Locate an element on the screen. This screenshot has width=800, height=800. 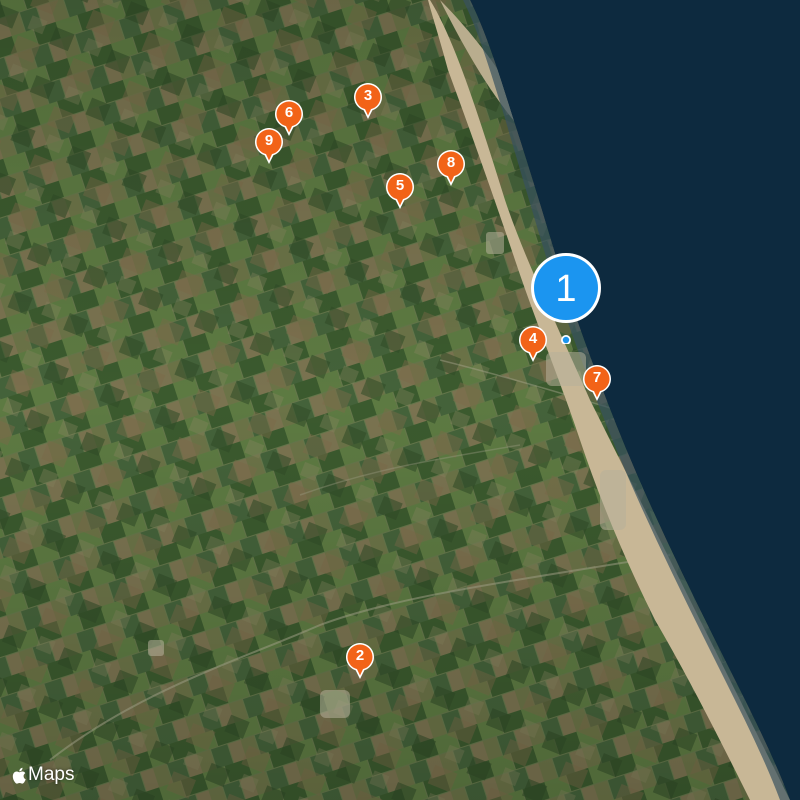
map-pin-label: 3 is located at coordinates (368, 95).